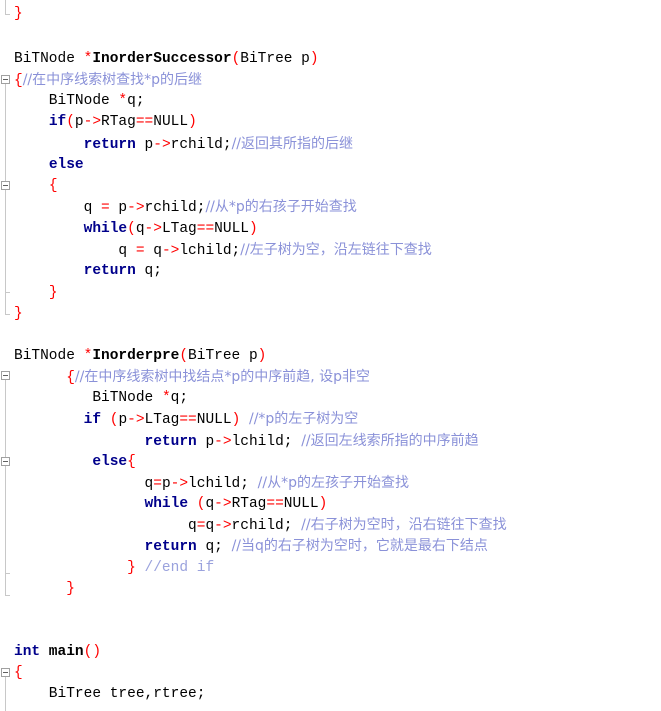  Describe the element at coordinates (88, 271) in the screenshot. I see `code-line: return q;` at that location.